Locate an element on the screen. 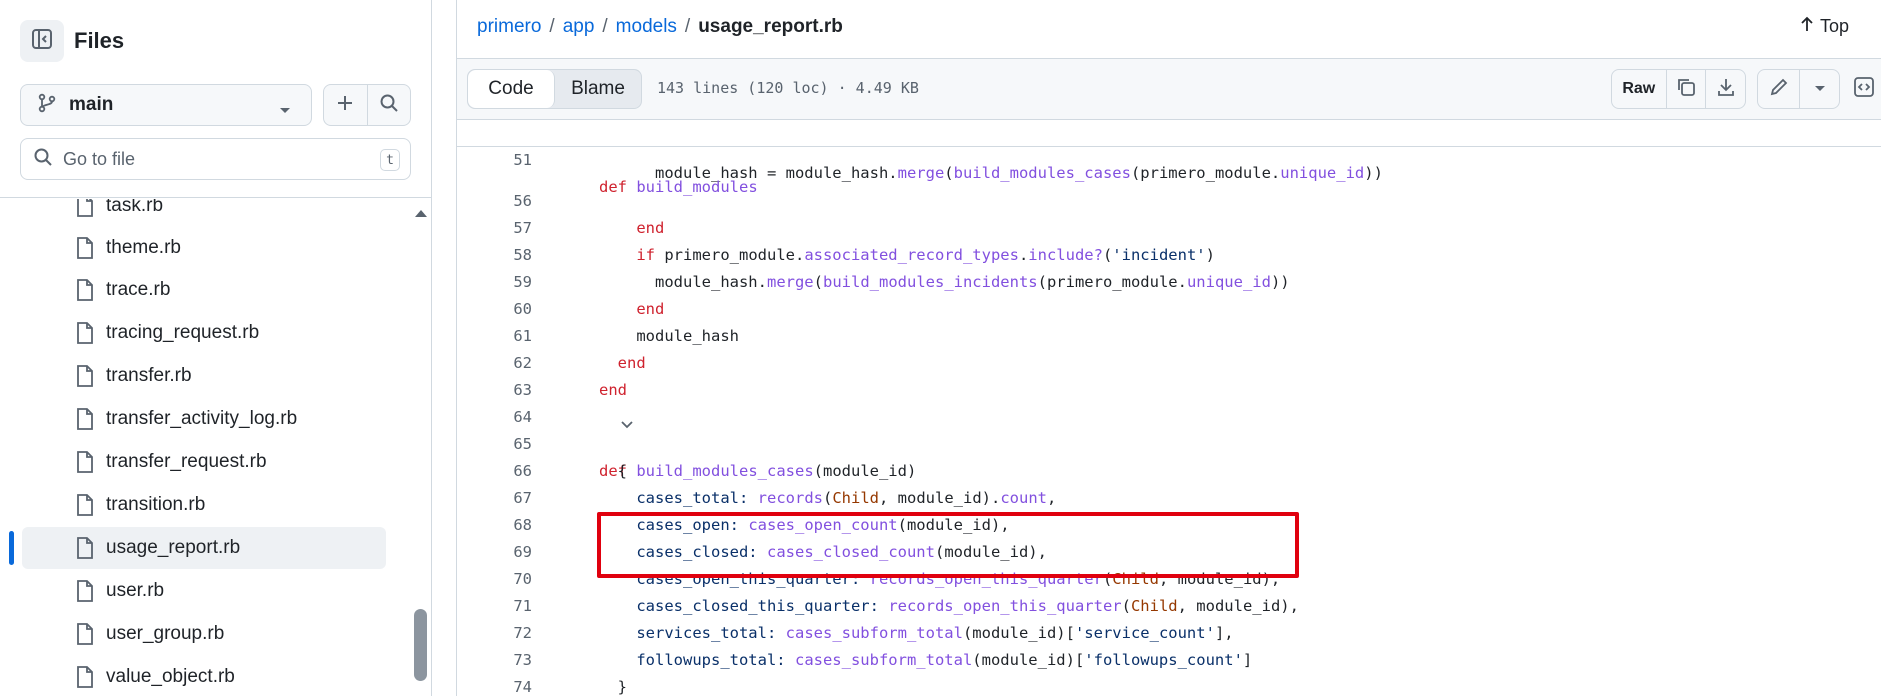  sidebar-collapse-icon is located at coordinates (42, 41).